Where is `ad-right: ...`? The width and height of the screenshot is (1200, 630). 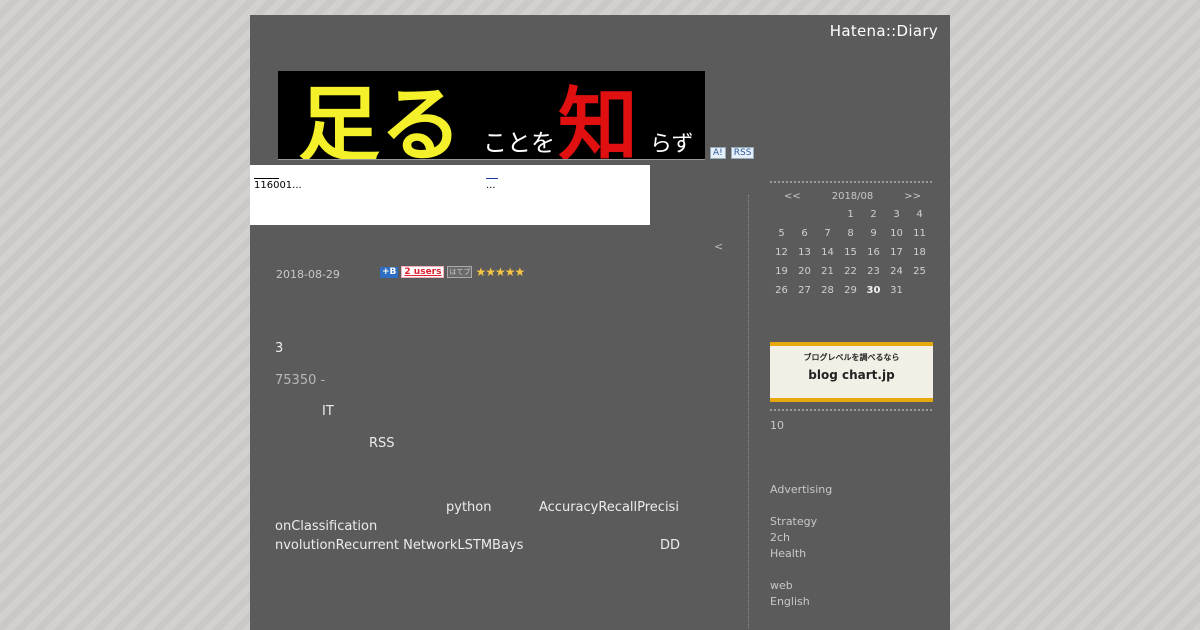 ad-right: ... is located at coordinates (492, 184).